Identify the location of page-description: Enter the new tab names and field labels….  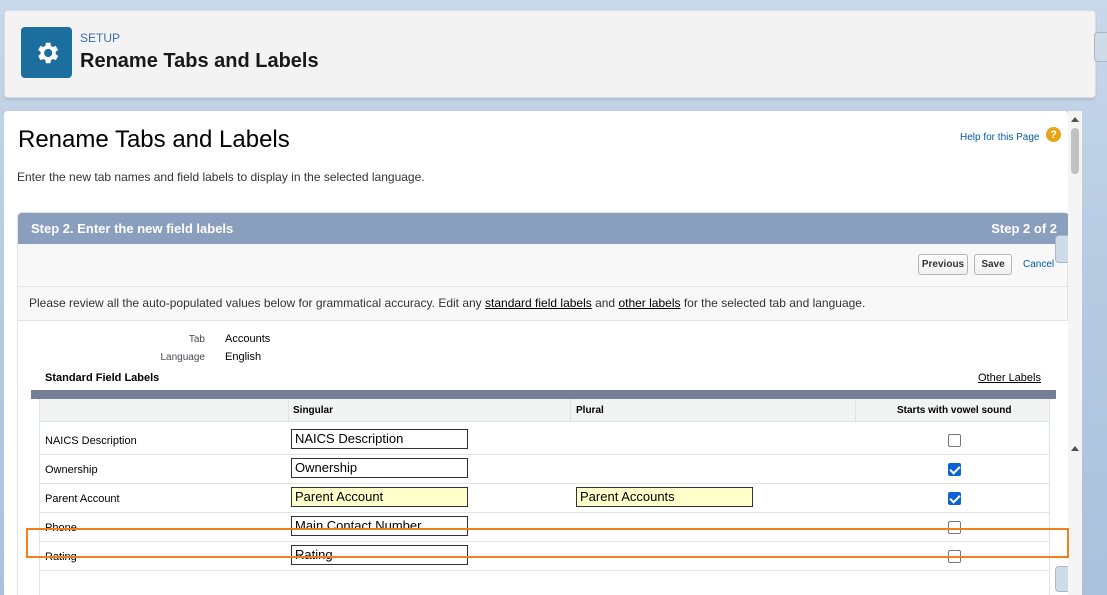
(221, 177).